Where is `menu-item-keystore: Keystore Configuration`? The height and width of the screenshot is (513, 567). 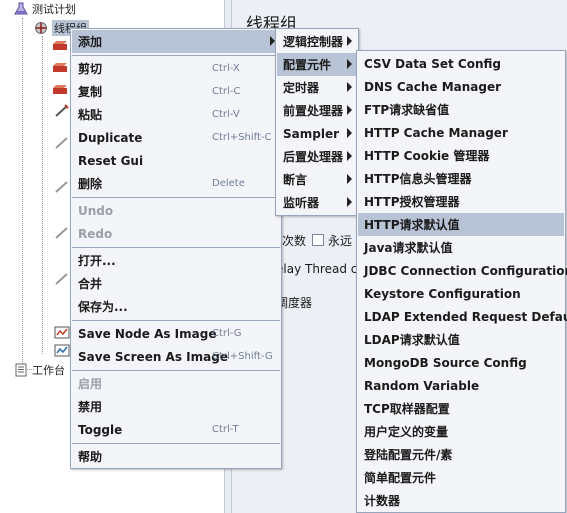 menu-item-keystore: Keystore Configuration is located at coordinates (461, 293).